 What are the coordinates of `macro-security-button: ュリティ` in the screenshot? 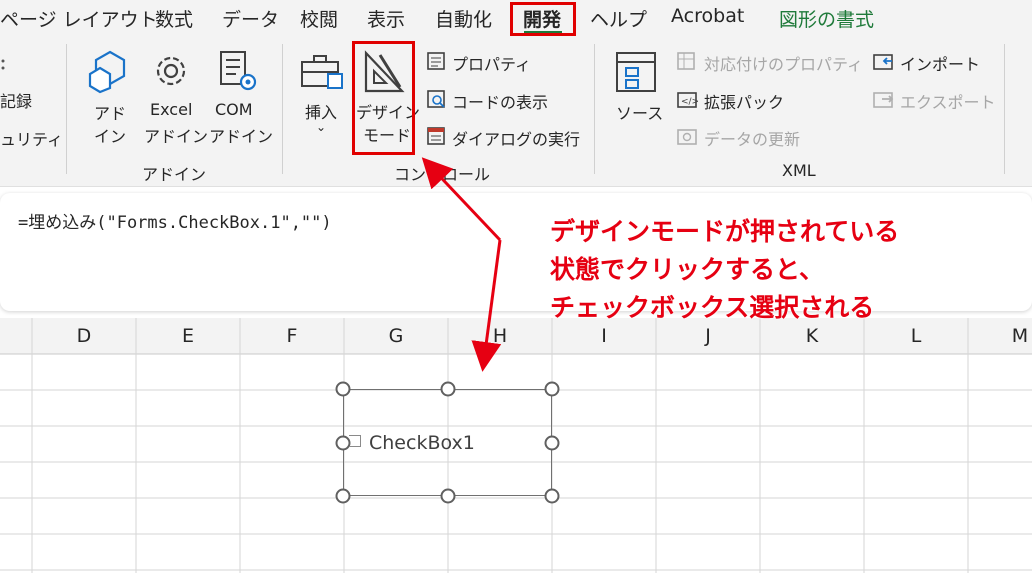 It's located at (31, 138).